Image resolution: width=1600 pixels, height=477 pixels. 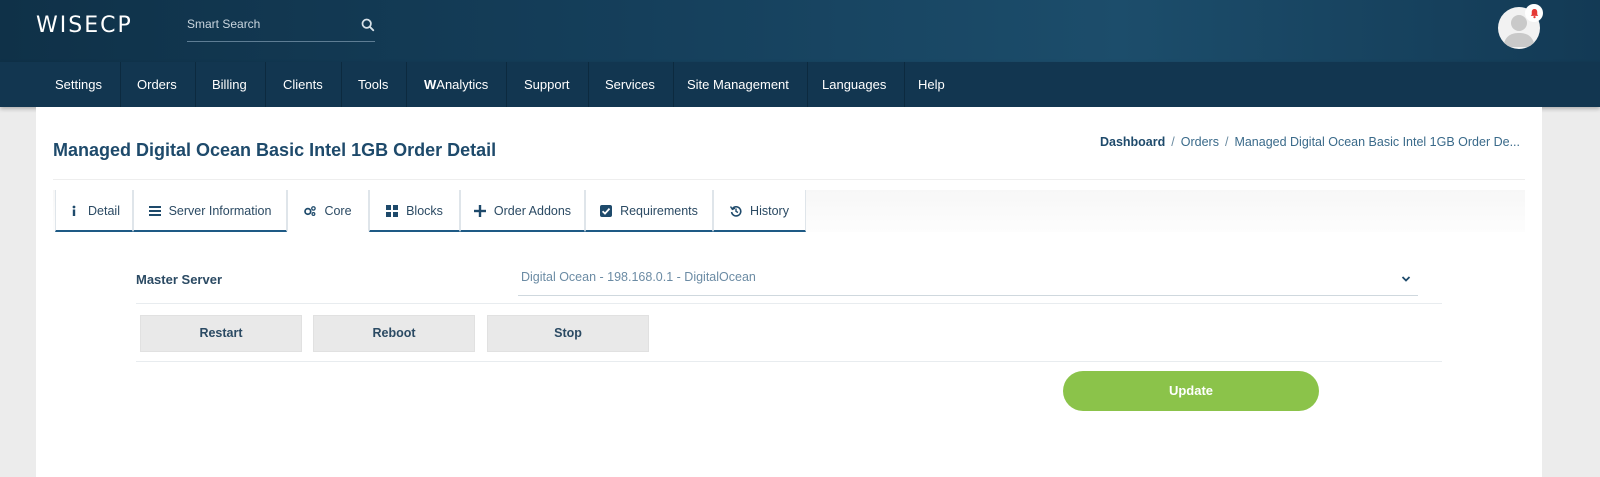 What do you see at coordinates (394, 333) in the screenshot?
I see `reboot-button: Reboot` at bounding box center [394, 333].